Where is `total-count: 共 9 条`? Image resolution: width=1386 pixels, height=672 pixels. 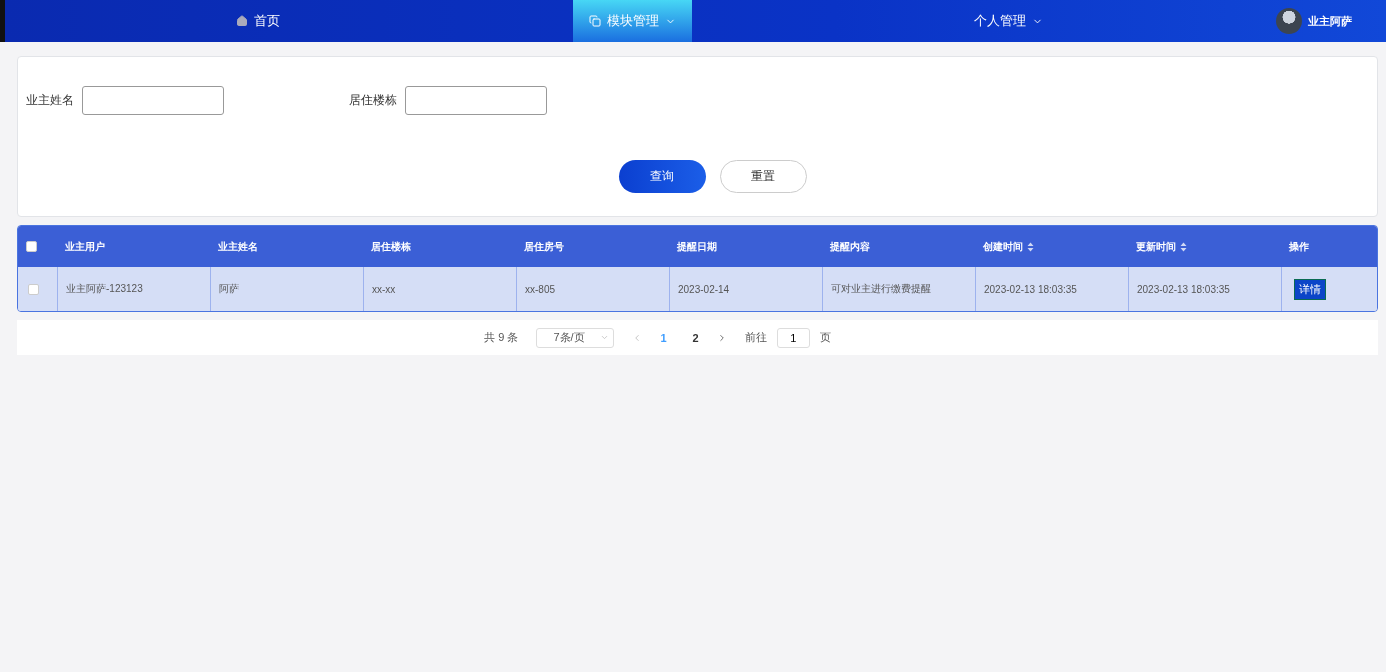 total-count: 共 9 条 is located at coordinates (501, 337).